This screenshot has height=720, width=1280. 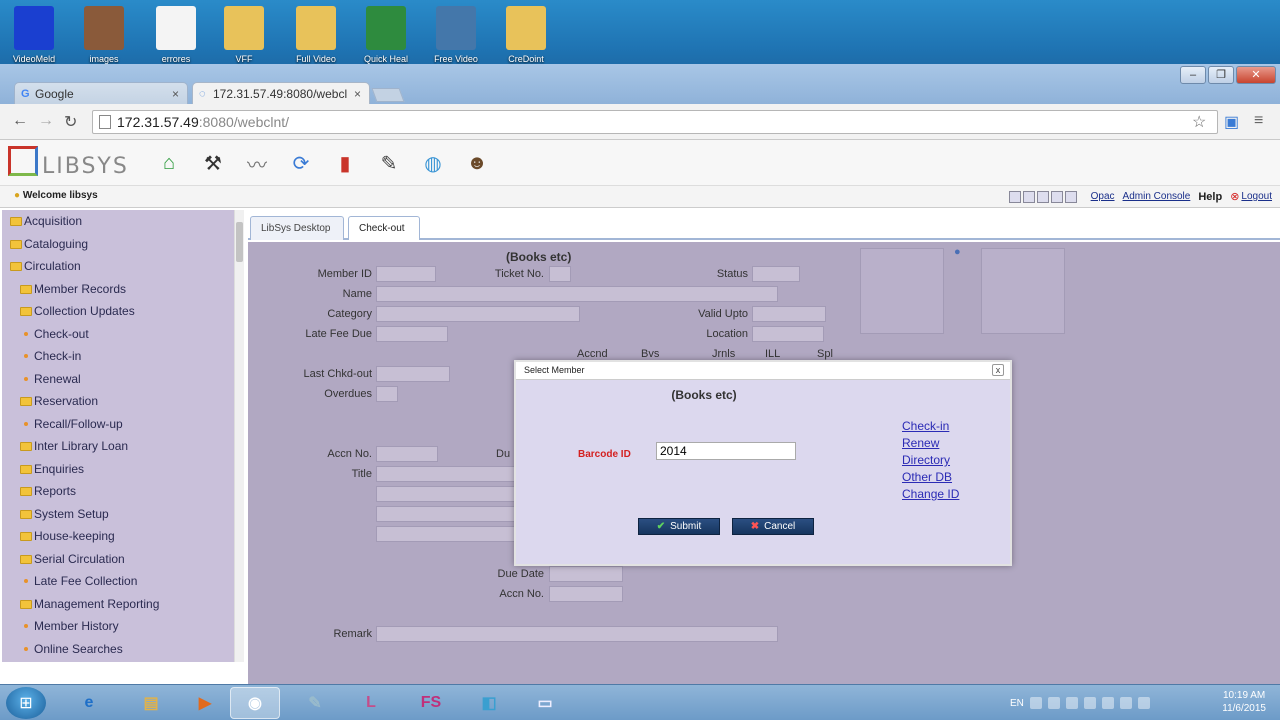 What do you see at coordinates (1231, 122) in the screenshot?
I see `extension-icon: ▣` at bounding box center [1231, 122].